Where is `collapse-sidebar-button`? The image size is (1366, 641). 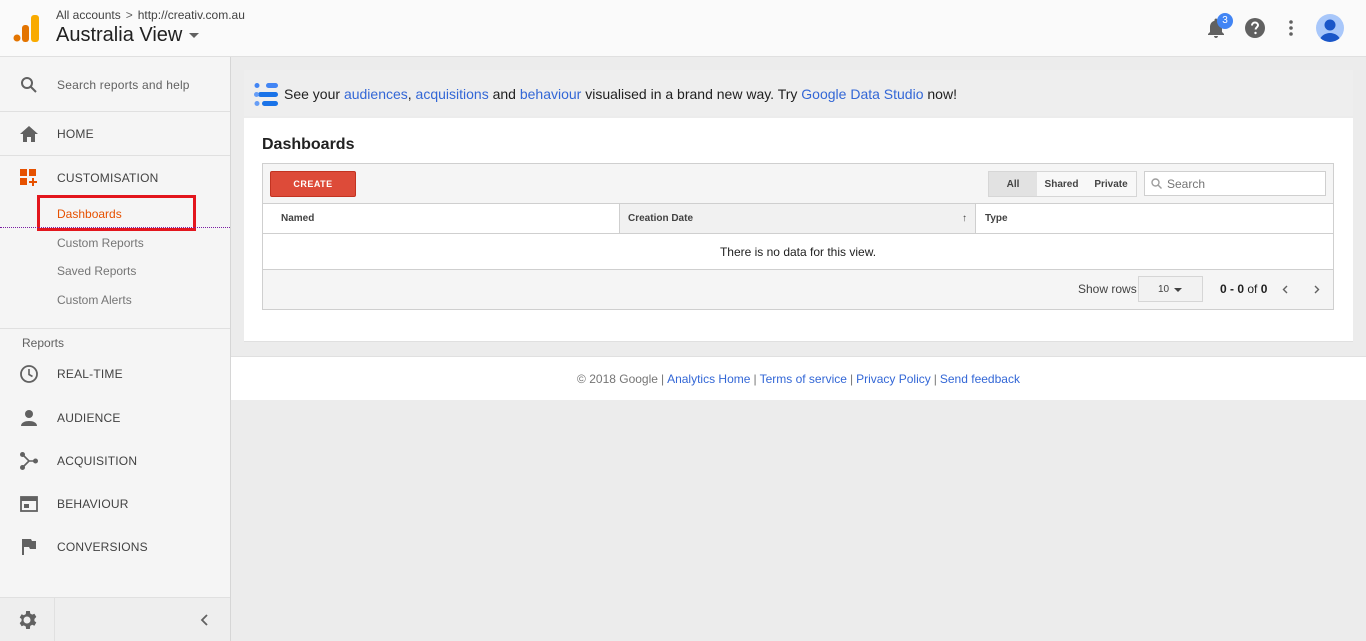 collapse-sidebar-button is located at coordinates (204, 620).